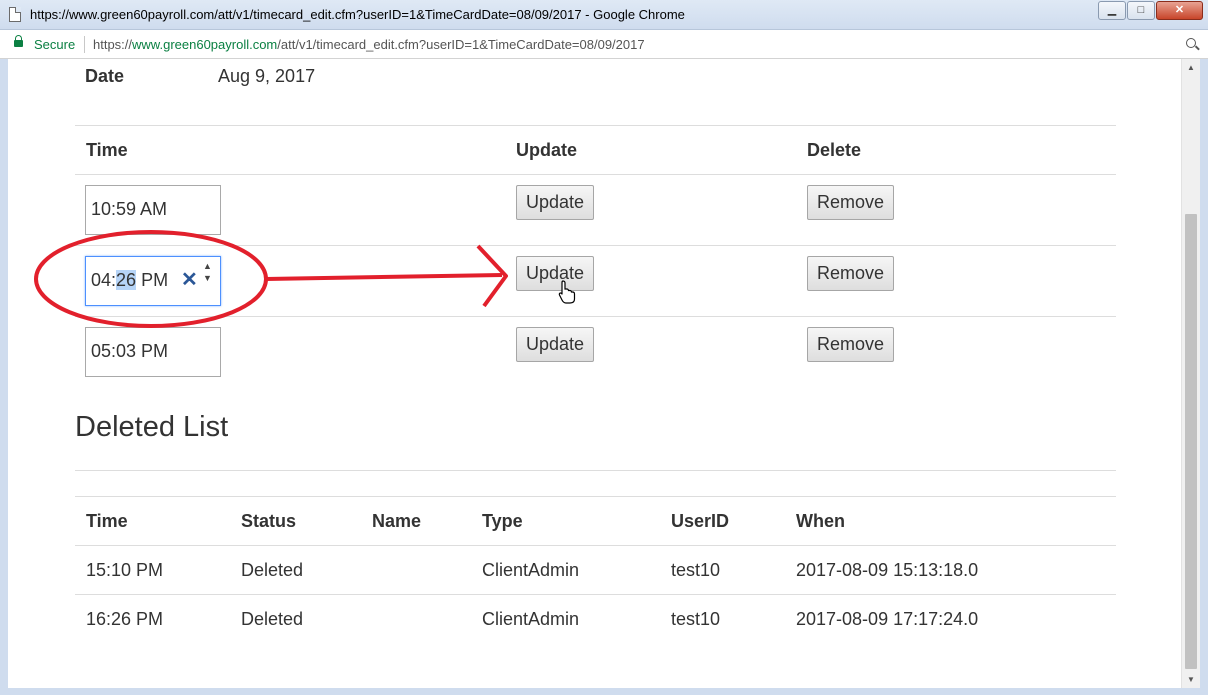 The width and height of the screenshot is (1208, 695). I want to click on time-input-focused: 04:26 PM ✕ ▲ ▼, so click(153, 281).